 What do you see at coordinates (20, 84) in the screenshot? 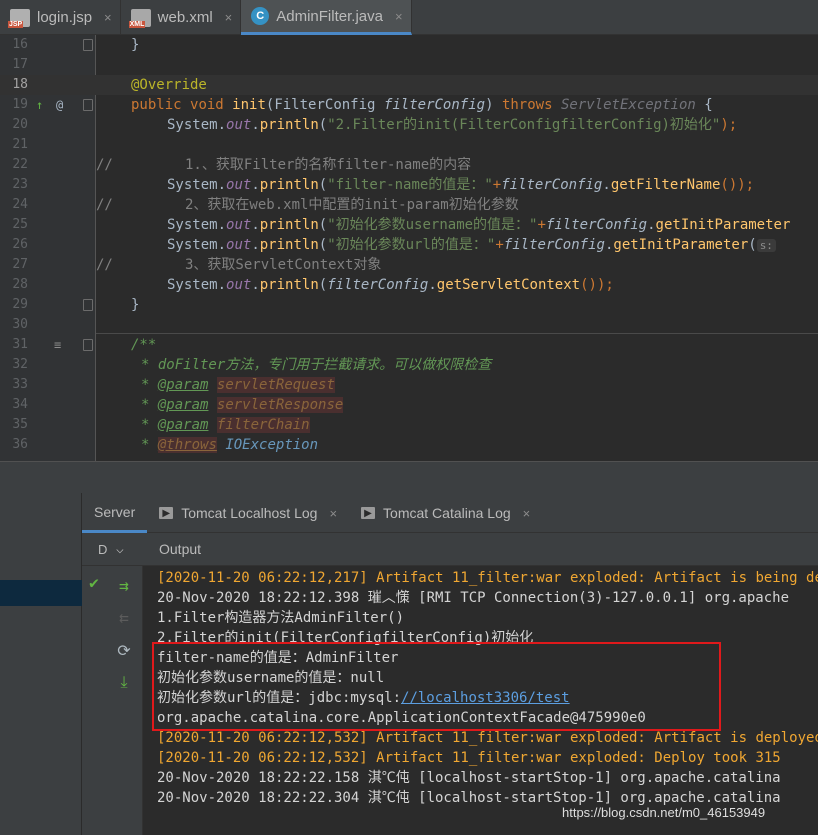
I see `line-number: 18` at bounding box center [20, 84].